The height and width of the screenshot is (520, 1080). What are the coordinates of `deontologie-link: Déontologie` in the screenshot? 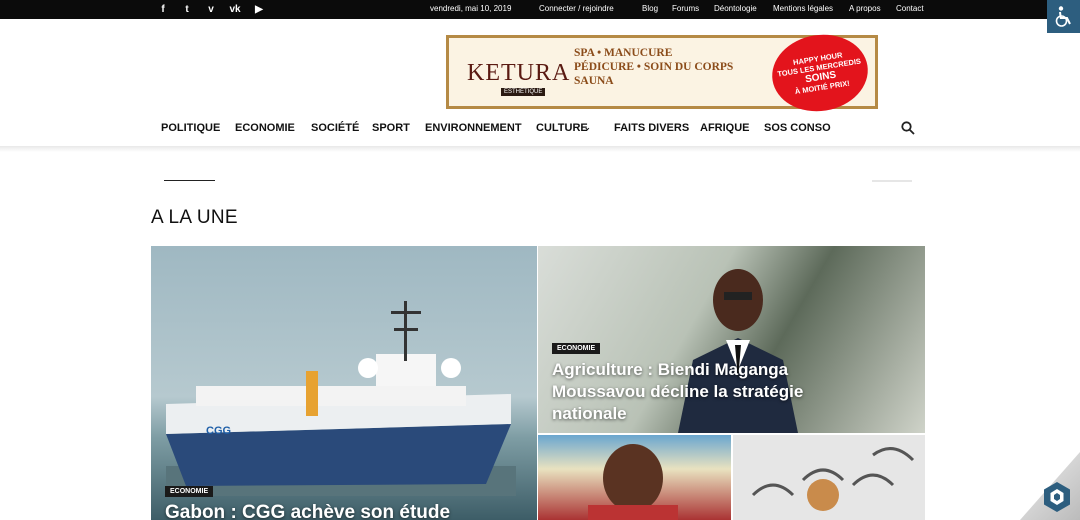 It's located at (735, 8).